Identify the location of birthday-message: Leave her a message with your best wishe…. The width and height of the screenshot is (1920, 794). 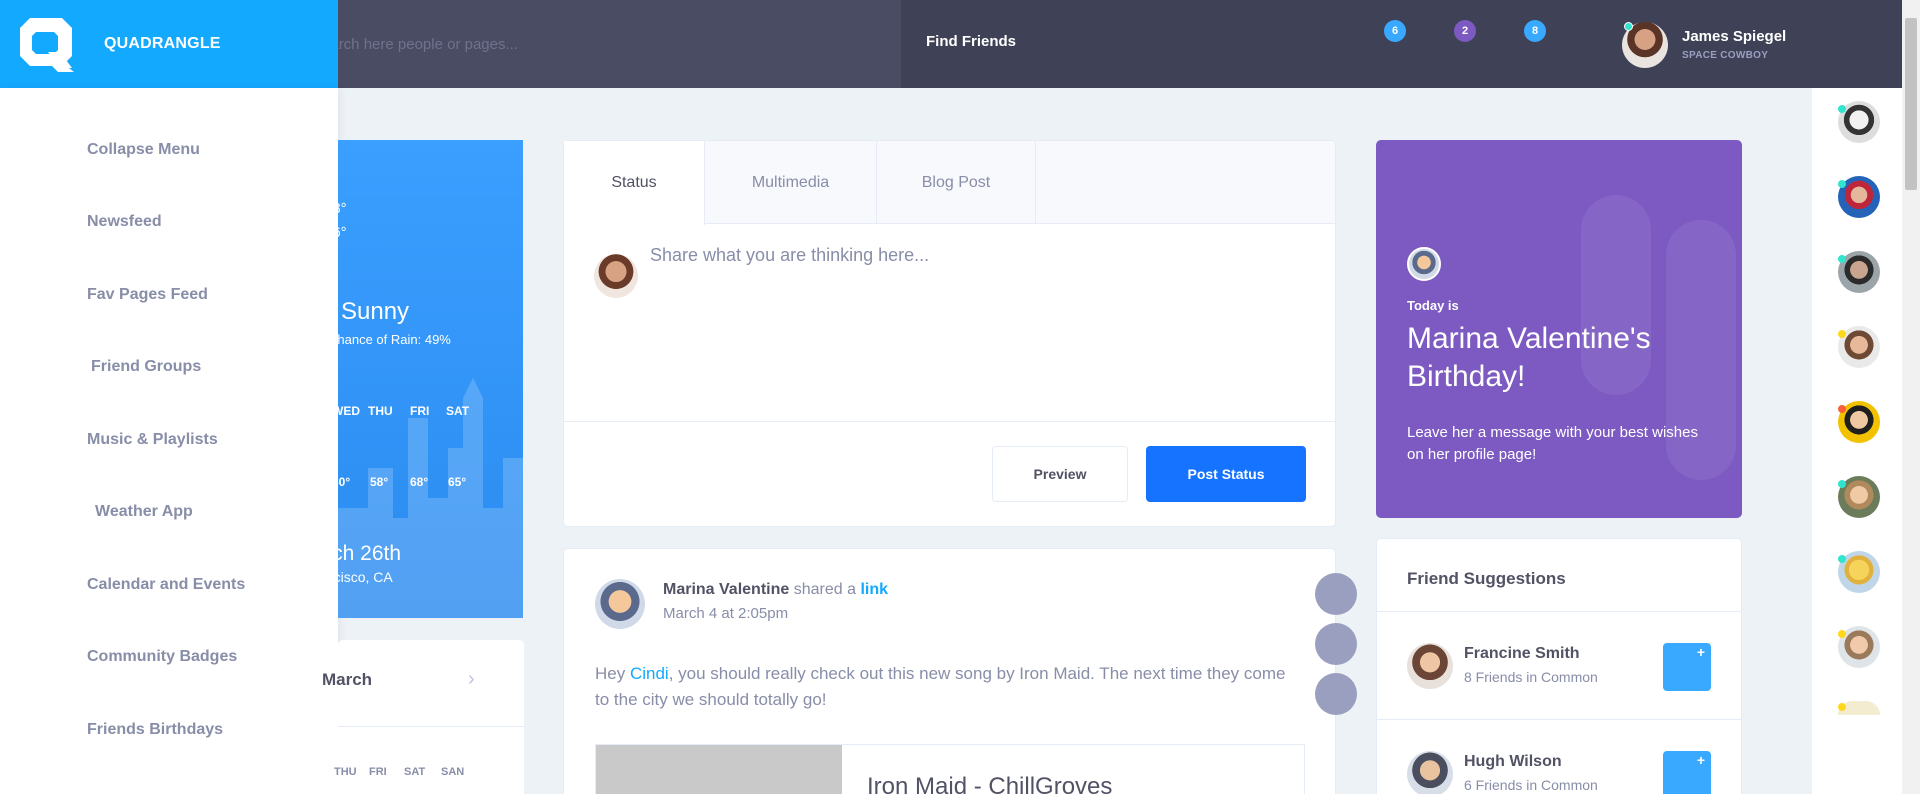
(1552, 443).